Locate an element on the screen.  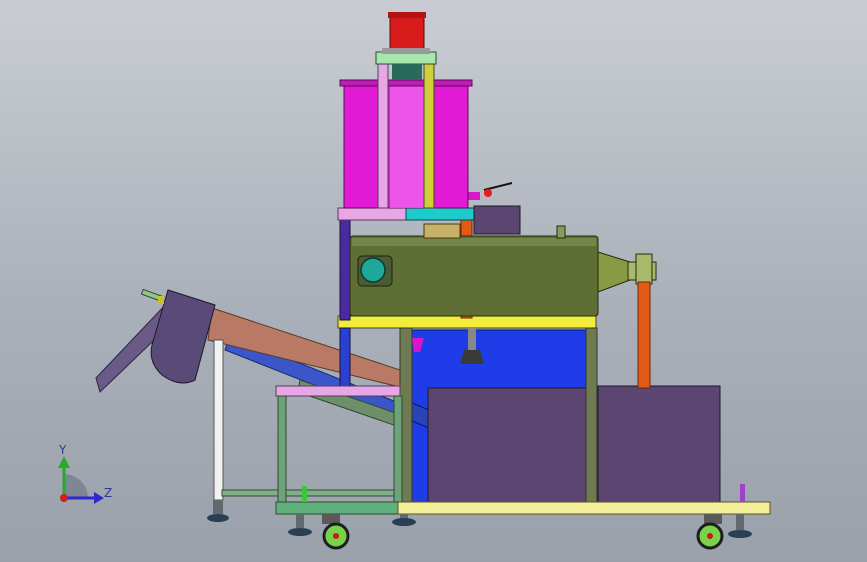
frame-post-left-blue is located at coordinates (345, 270).